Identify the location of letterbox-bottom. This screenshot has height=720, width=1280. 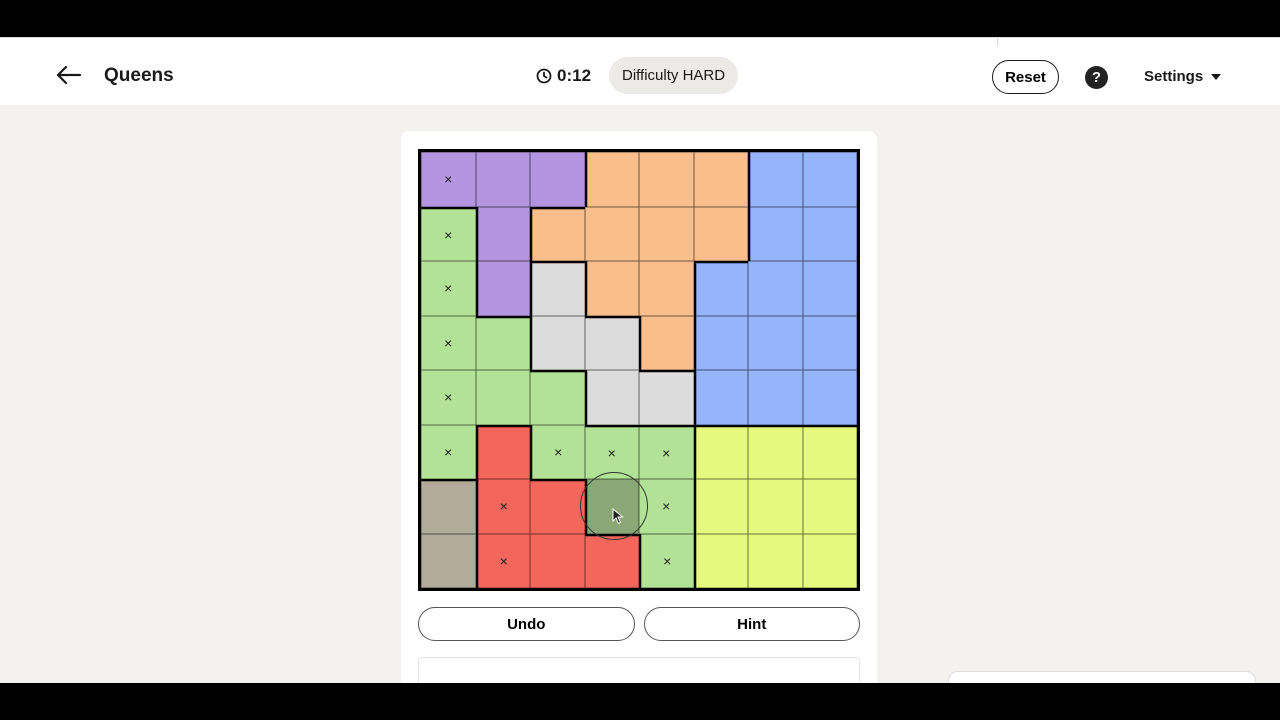
(640, 701).